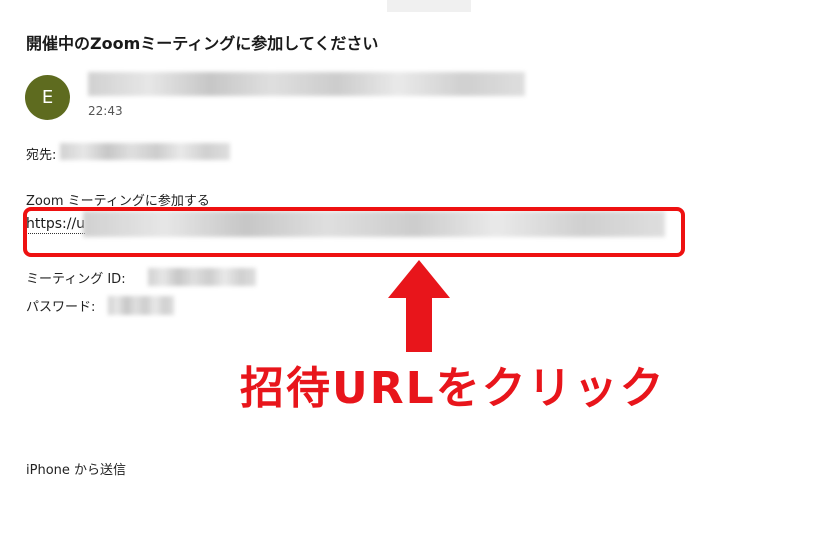 This screenshot has width=826, height=555. I want to click on sender-address-redacted, so click(306, 84).